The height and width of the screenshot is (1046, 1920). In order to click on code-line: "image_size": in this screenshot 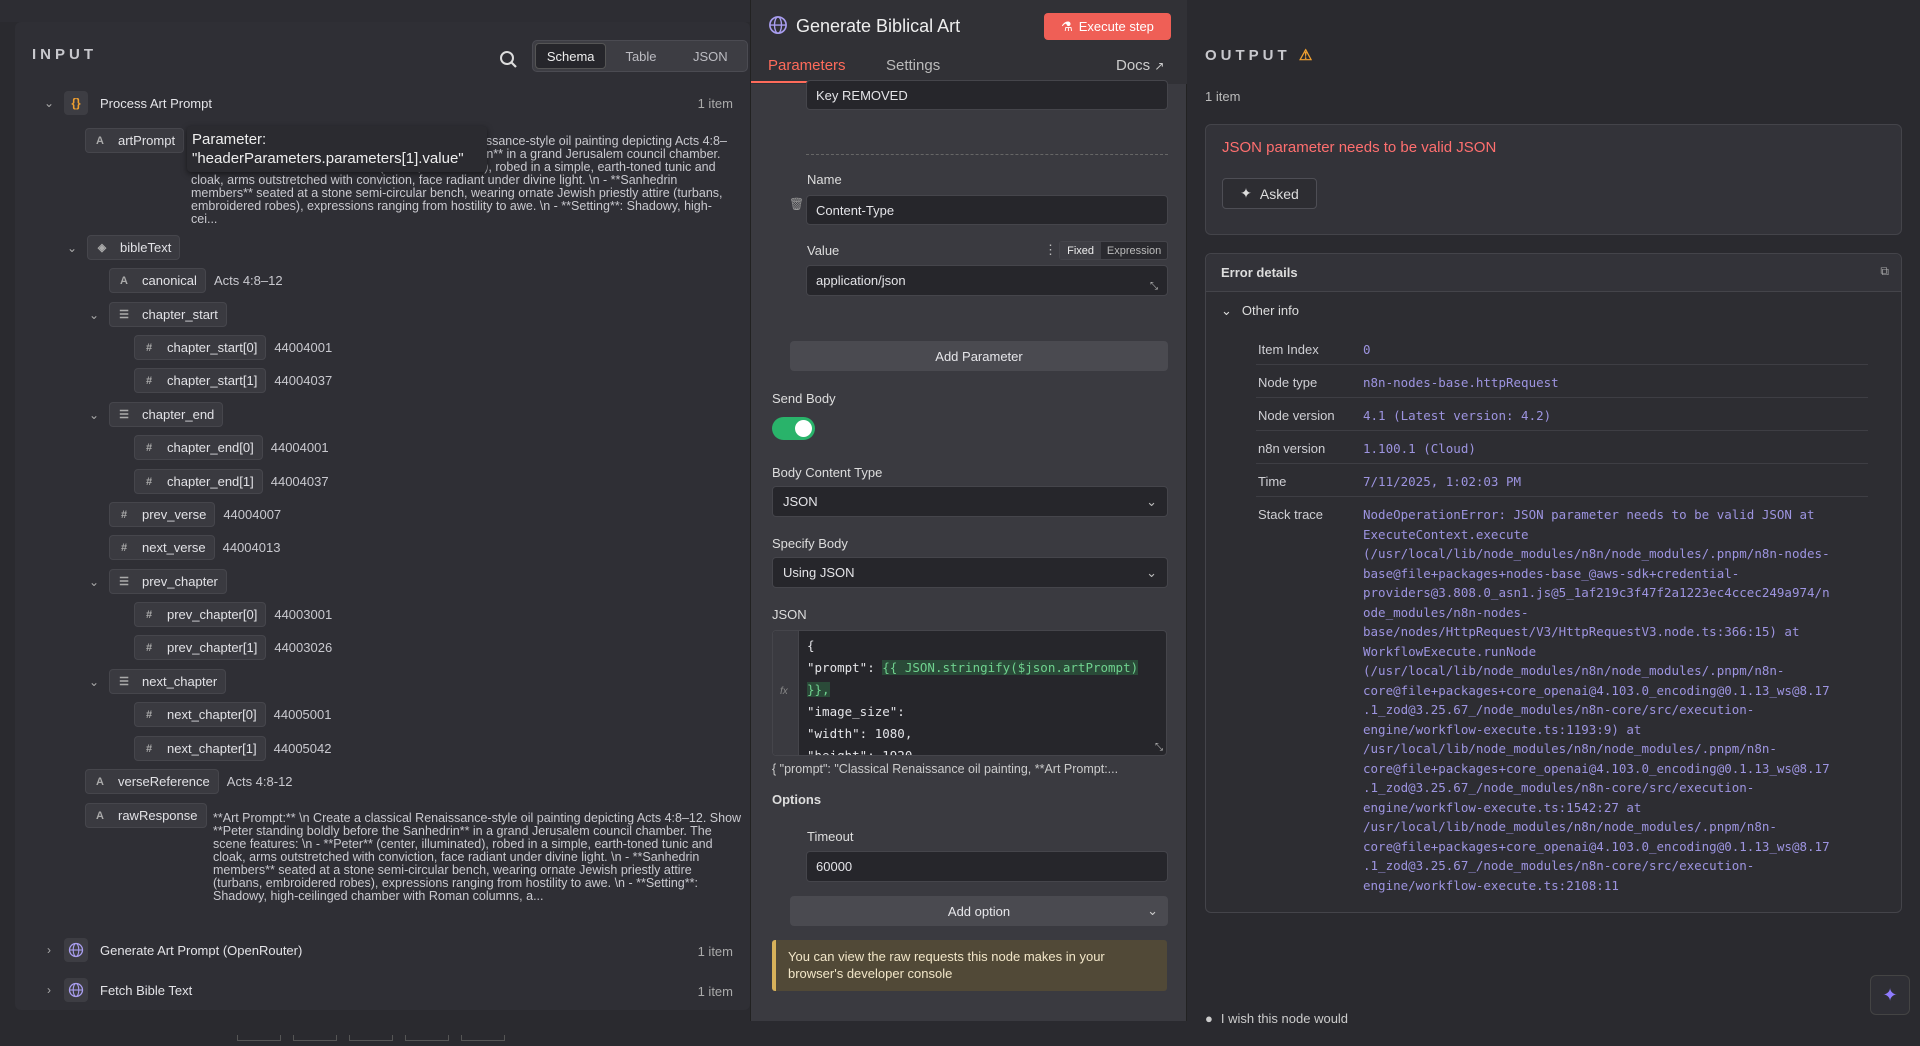, I will do `click(856, 711)`.